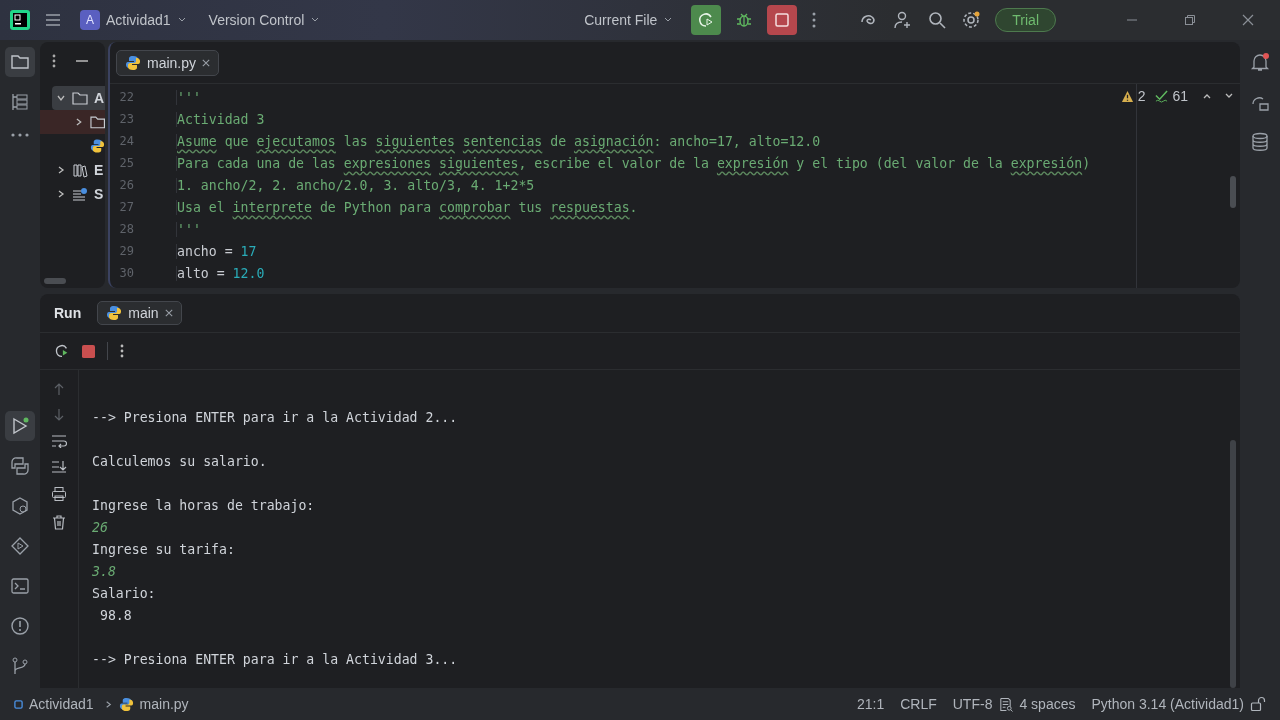  Describe the element at coordinates (143, 313) in the screenshot. I see `tab-label: main` at that location.